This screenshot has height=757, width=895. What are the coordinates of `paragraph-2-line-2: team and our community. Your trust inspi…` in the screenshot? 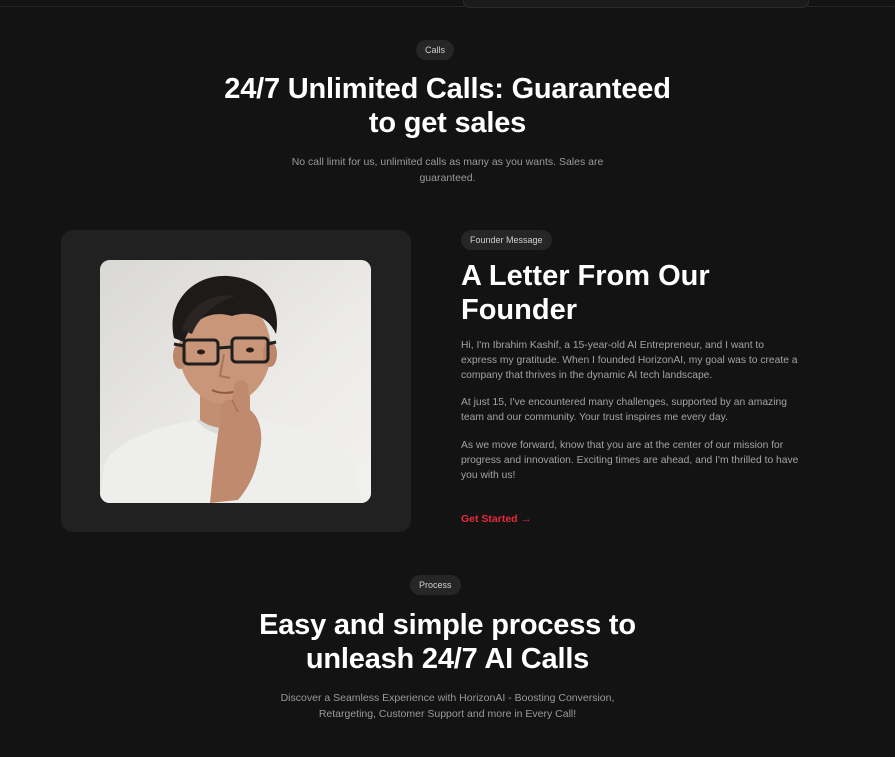 It's located at (594, 417).